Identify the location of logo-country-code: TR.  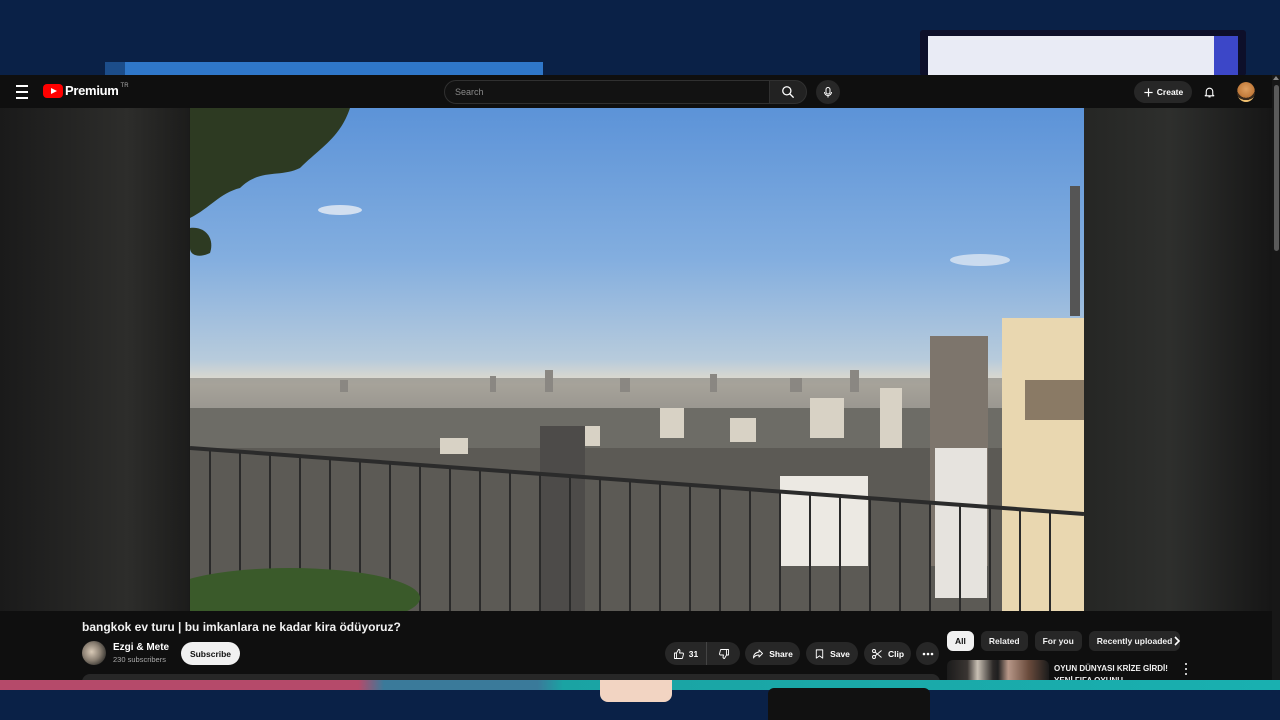
(124, 86).